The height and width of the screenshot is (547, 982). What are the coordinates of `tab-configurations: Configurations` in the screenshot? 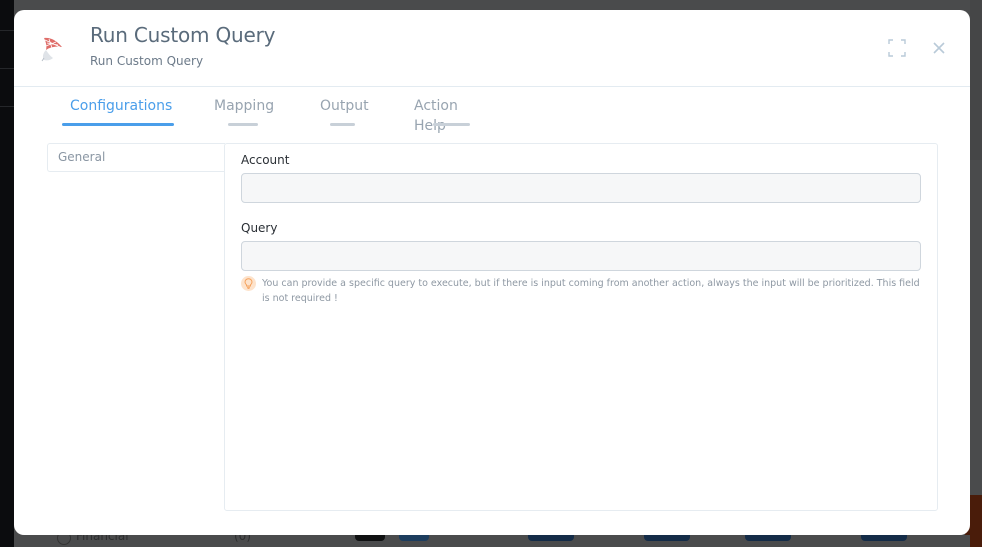 It's located at (118, 112).